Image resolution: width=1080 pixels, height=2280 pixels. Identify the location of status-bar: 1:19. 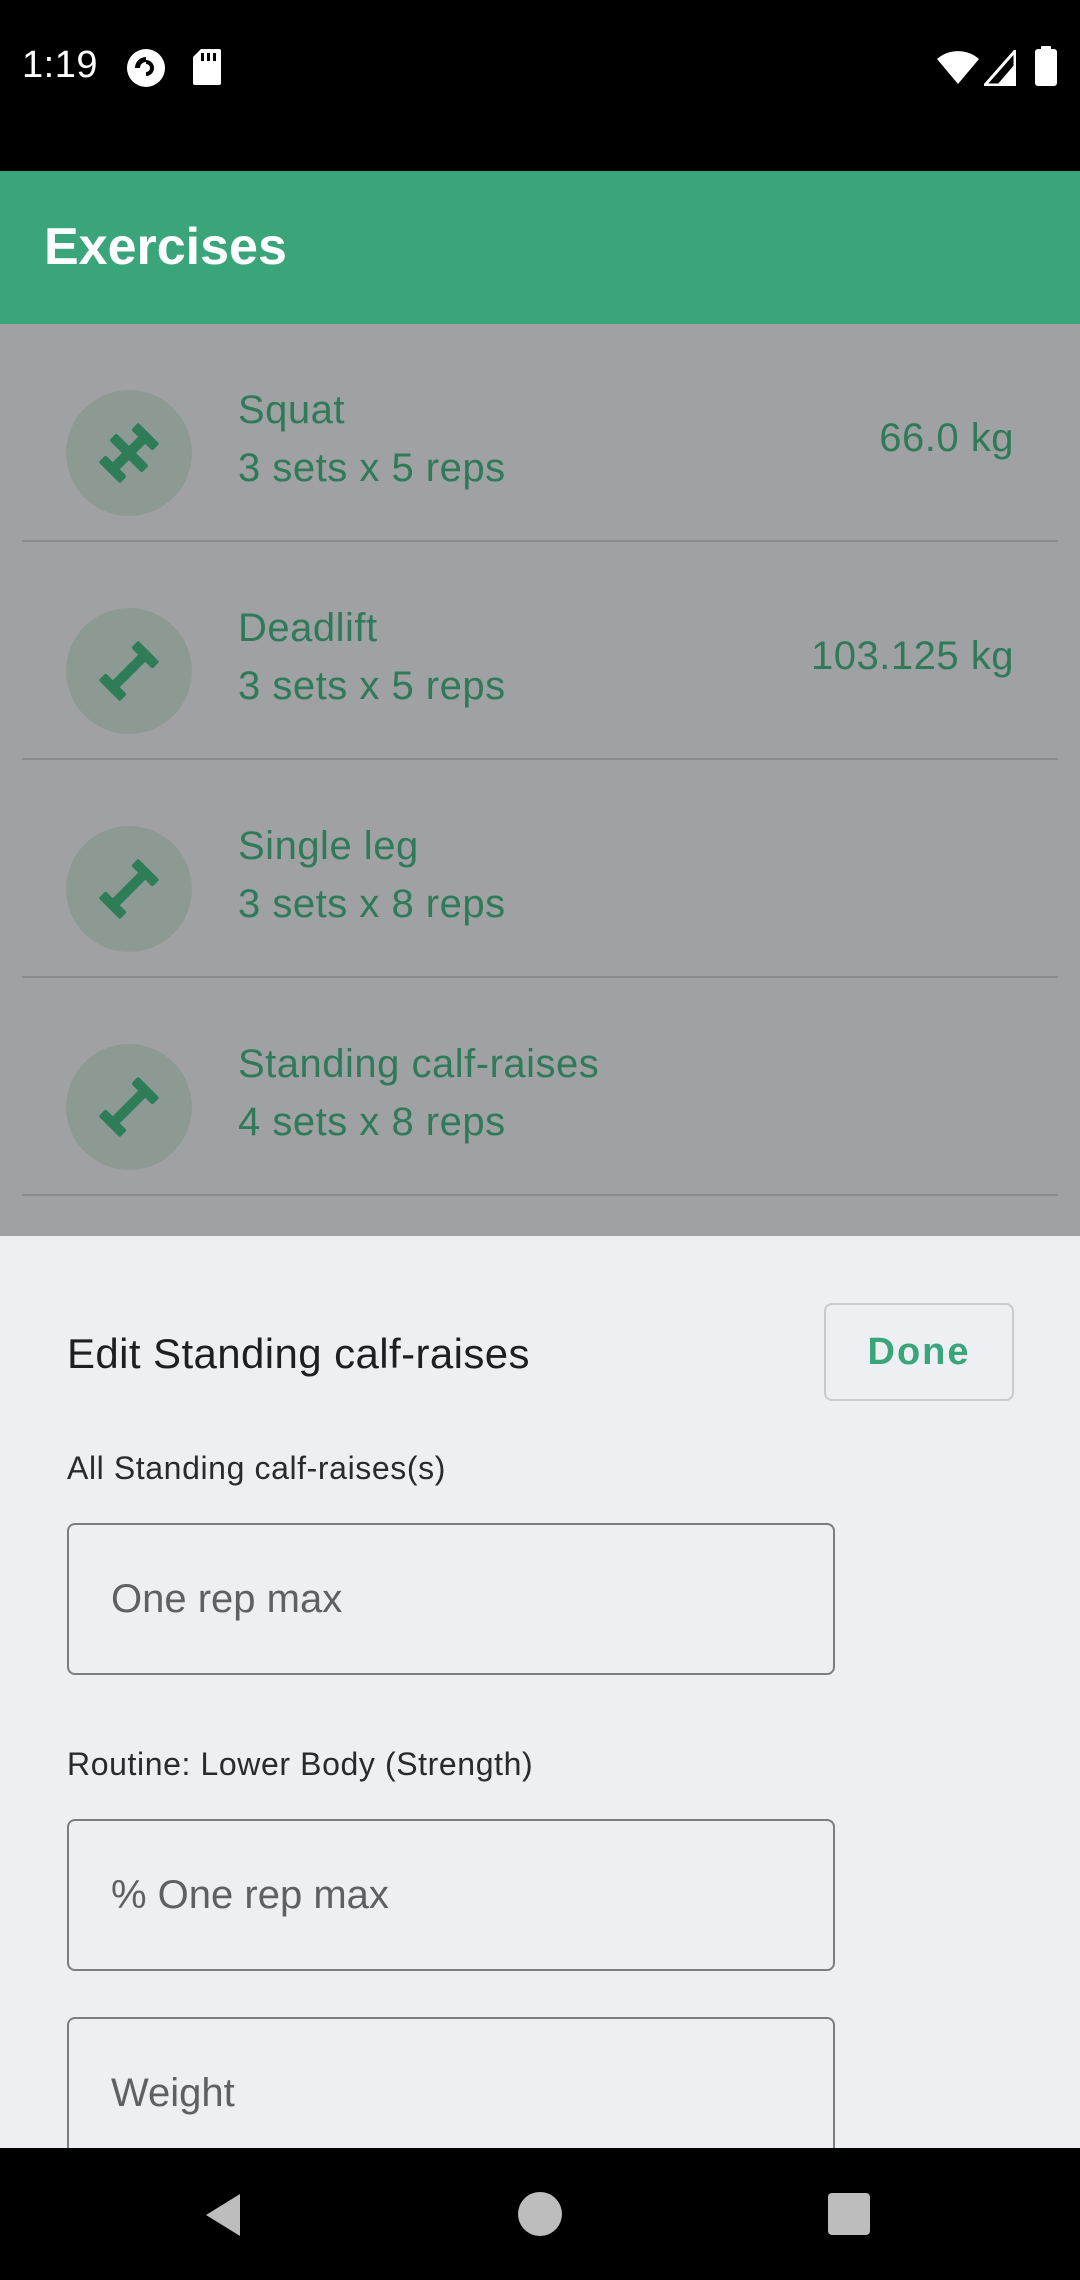
(540, 85).